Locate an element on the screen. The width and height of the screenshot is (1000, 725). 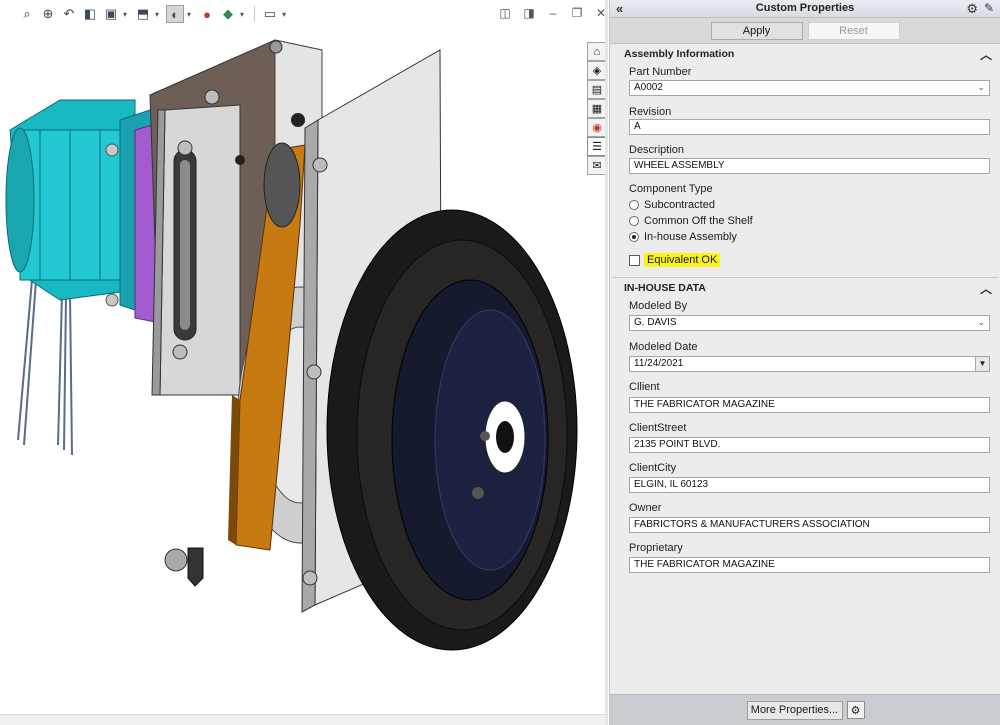
pane-title: Custom Properties is located at coordinates (805, 8).